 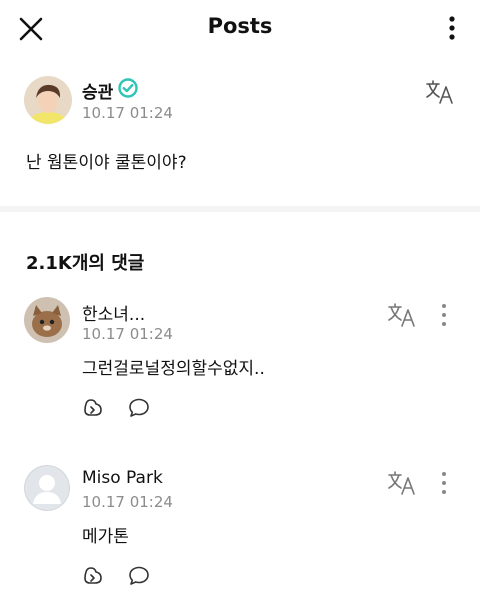 I want to click on post-body: 난 웜톤이야 쿨톤이야?, so click(x=106, y=163).